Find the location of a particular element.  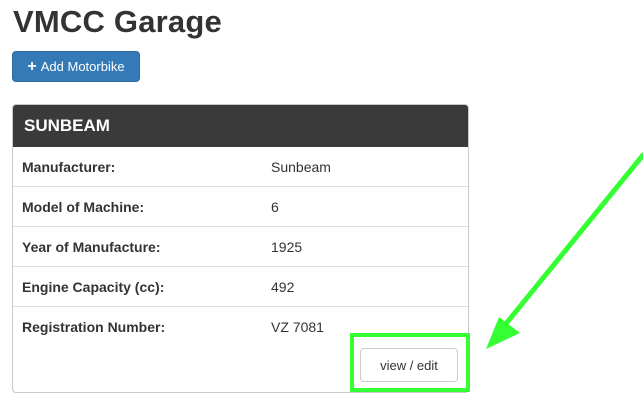

arrow-icon is located at coordinates (564, 250).